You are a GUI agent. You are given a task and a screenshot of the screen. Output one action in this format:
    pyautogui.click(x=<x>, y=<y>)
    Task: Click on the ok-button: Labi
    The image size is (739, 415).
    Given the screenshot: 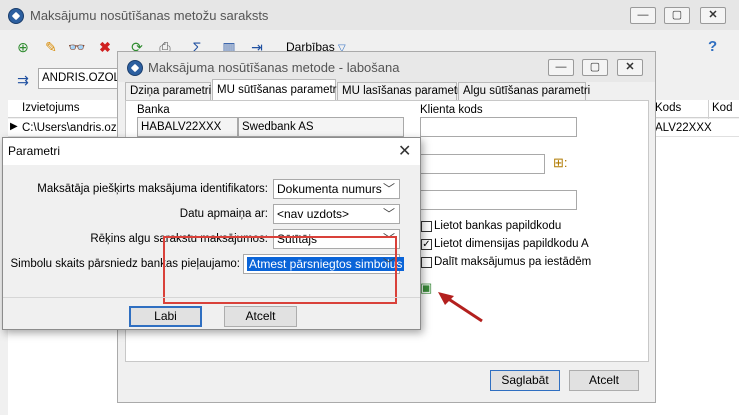 What is the action you would take?
    pyautogui.click(x=165, y=316)
    